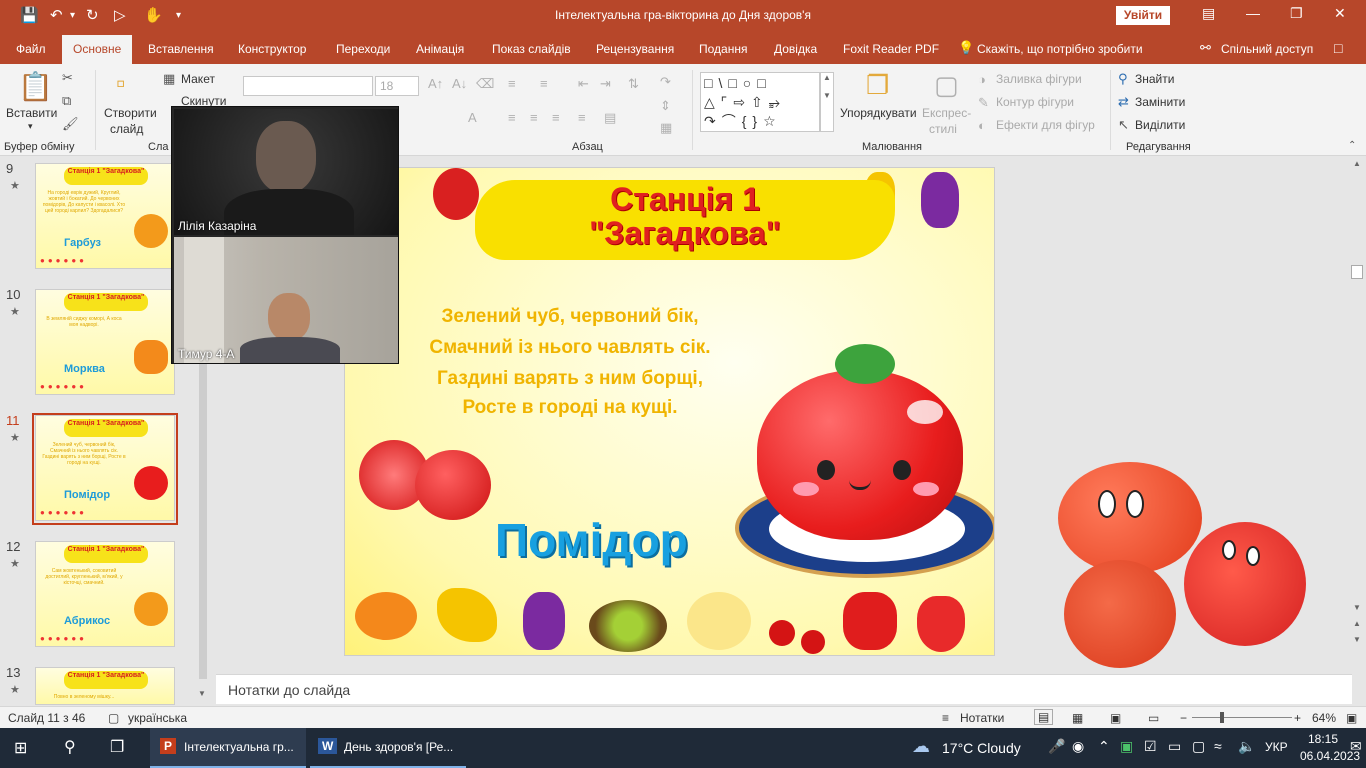 Image resolution: width=1366 pixels, height=768 pixels. What do you see at coordinates (1183, 718) in the screenshot?
I see `zoom-out-icon: −` at bounding box center [1183, 718].